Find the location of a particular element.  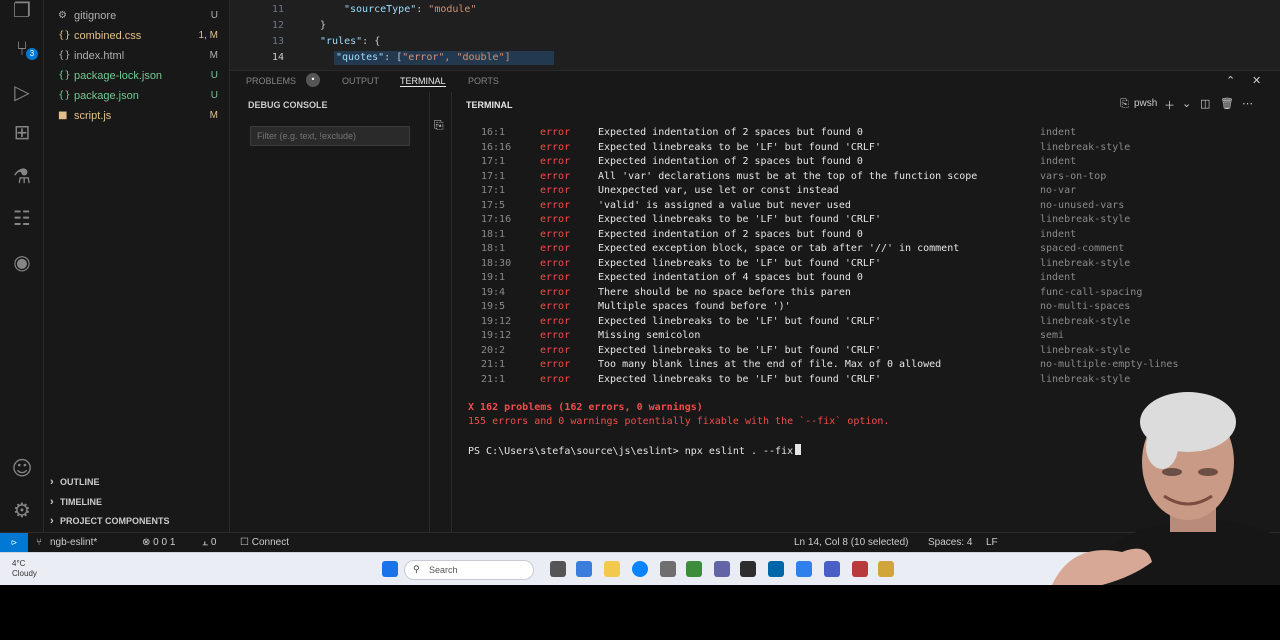

run-debug-icon: ▷ is located at coordinates (22, 92).